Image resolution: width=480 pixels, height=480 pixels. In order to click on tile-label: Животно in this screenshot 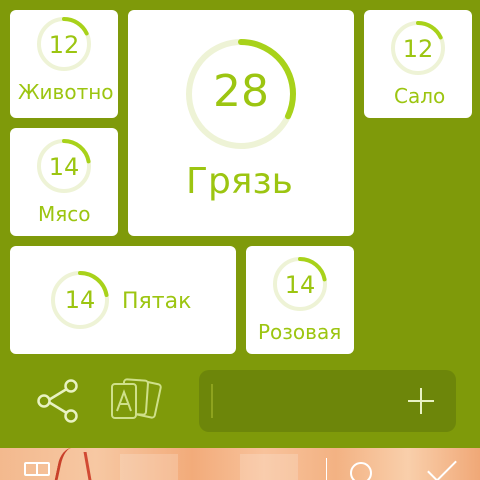, I will do `click(66, 92)`.